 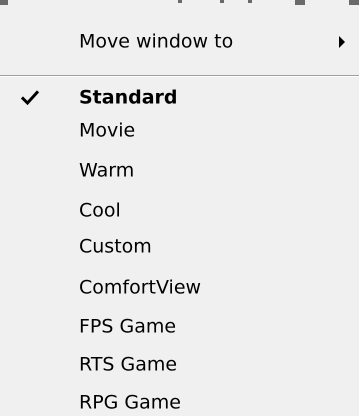 I want to click on menu-item-custom: Custom, so click(x=179, y=247).